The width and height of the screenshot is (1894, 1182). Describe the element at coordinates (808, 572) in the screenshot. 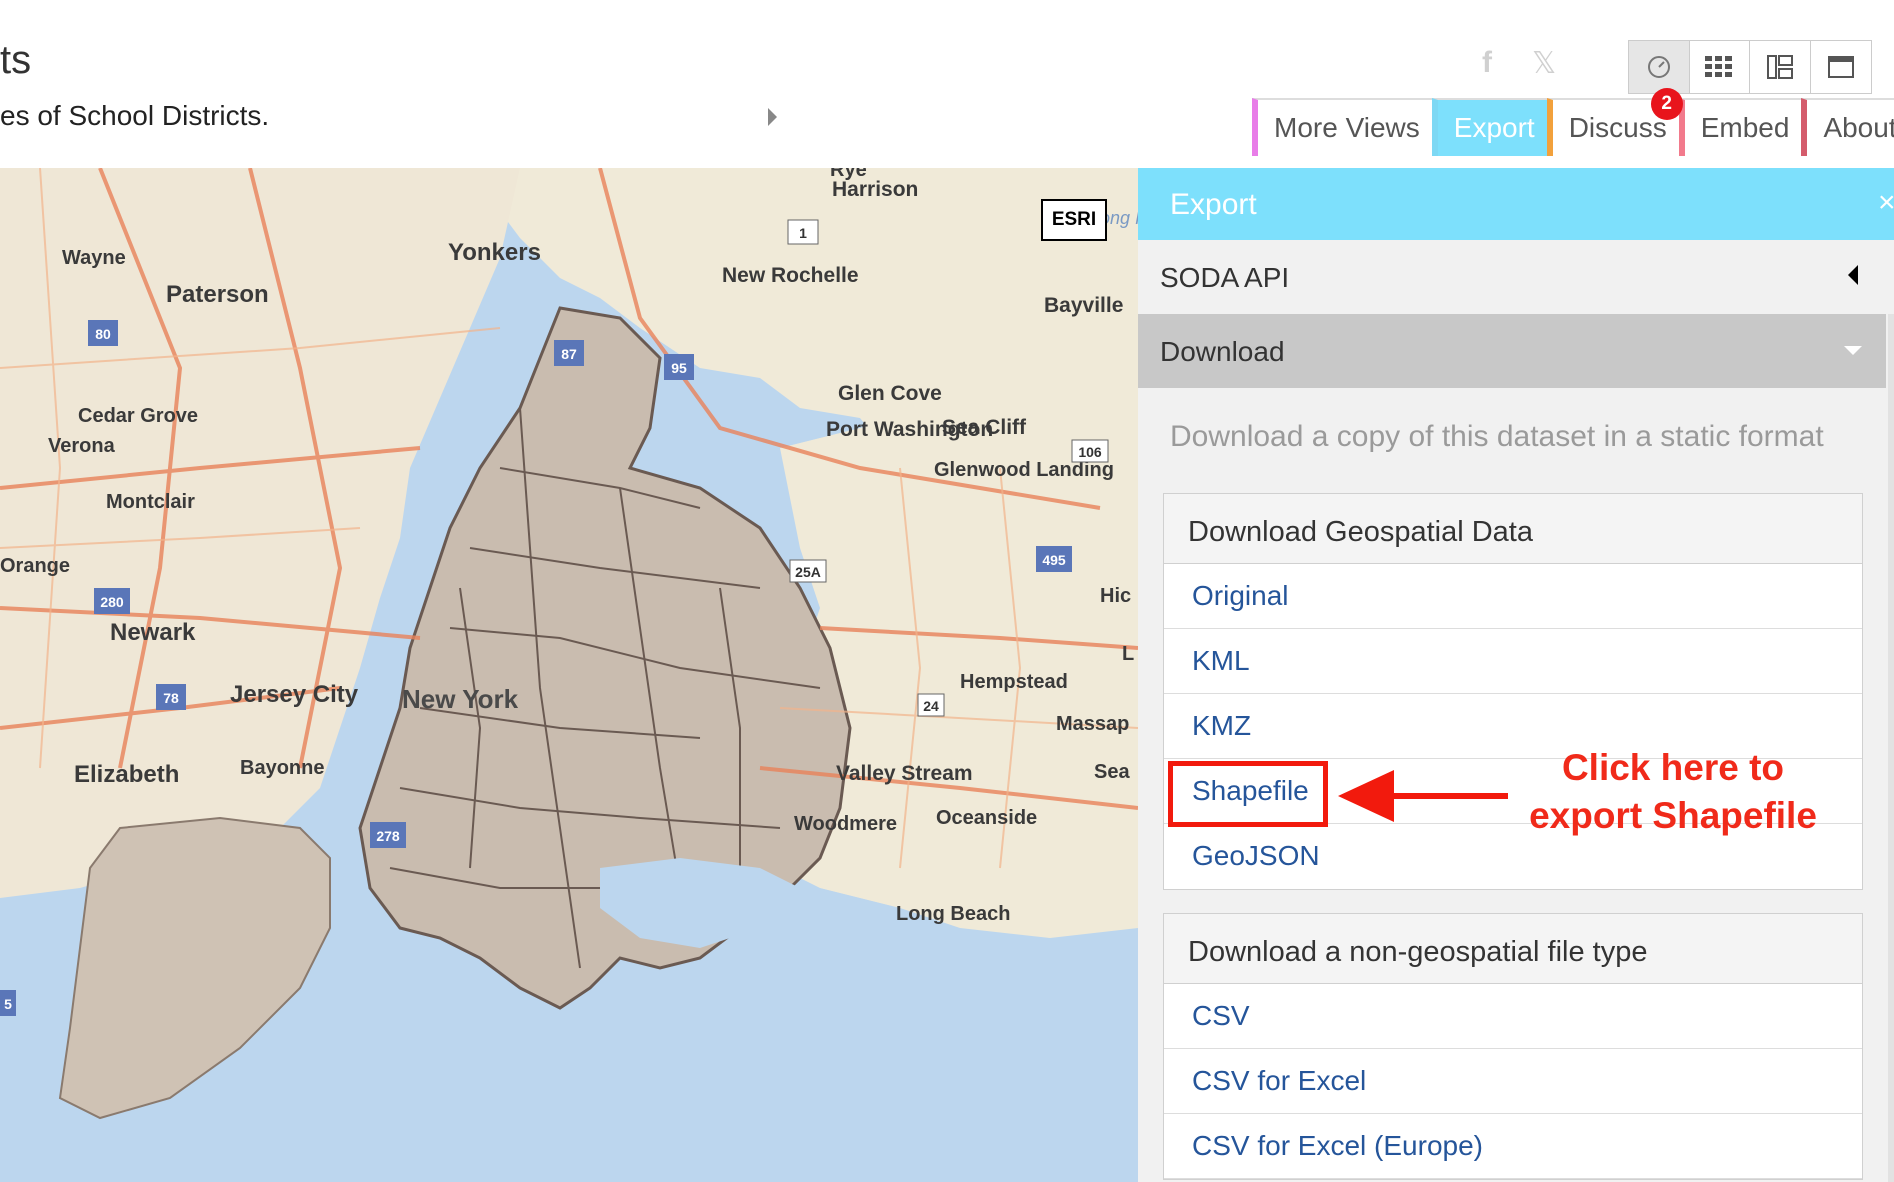

I see `route-shield: 25A` at that location.